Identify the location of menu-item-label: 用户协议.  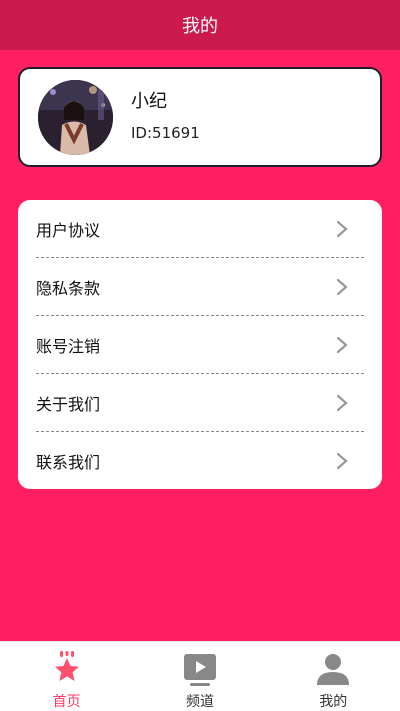
(68, 230).